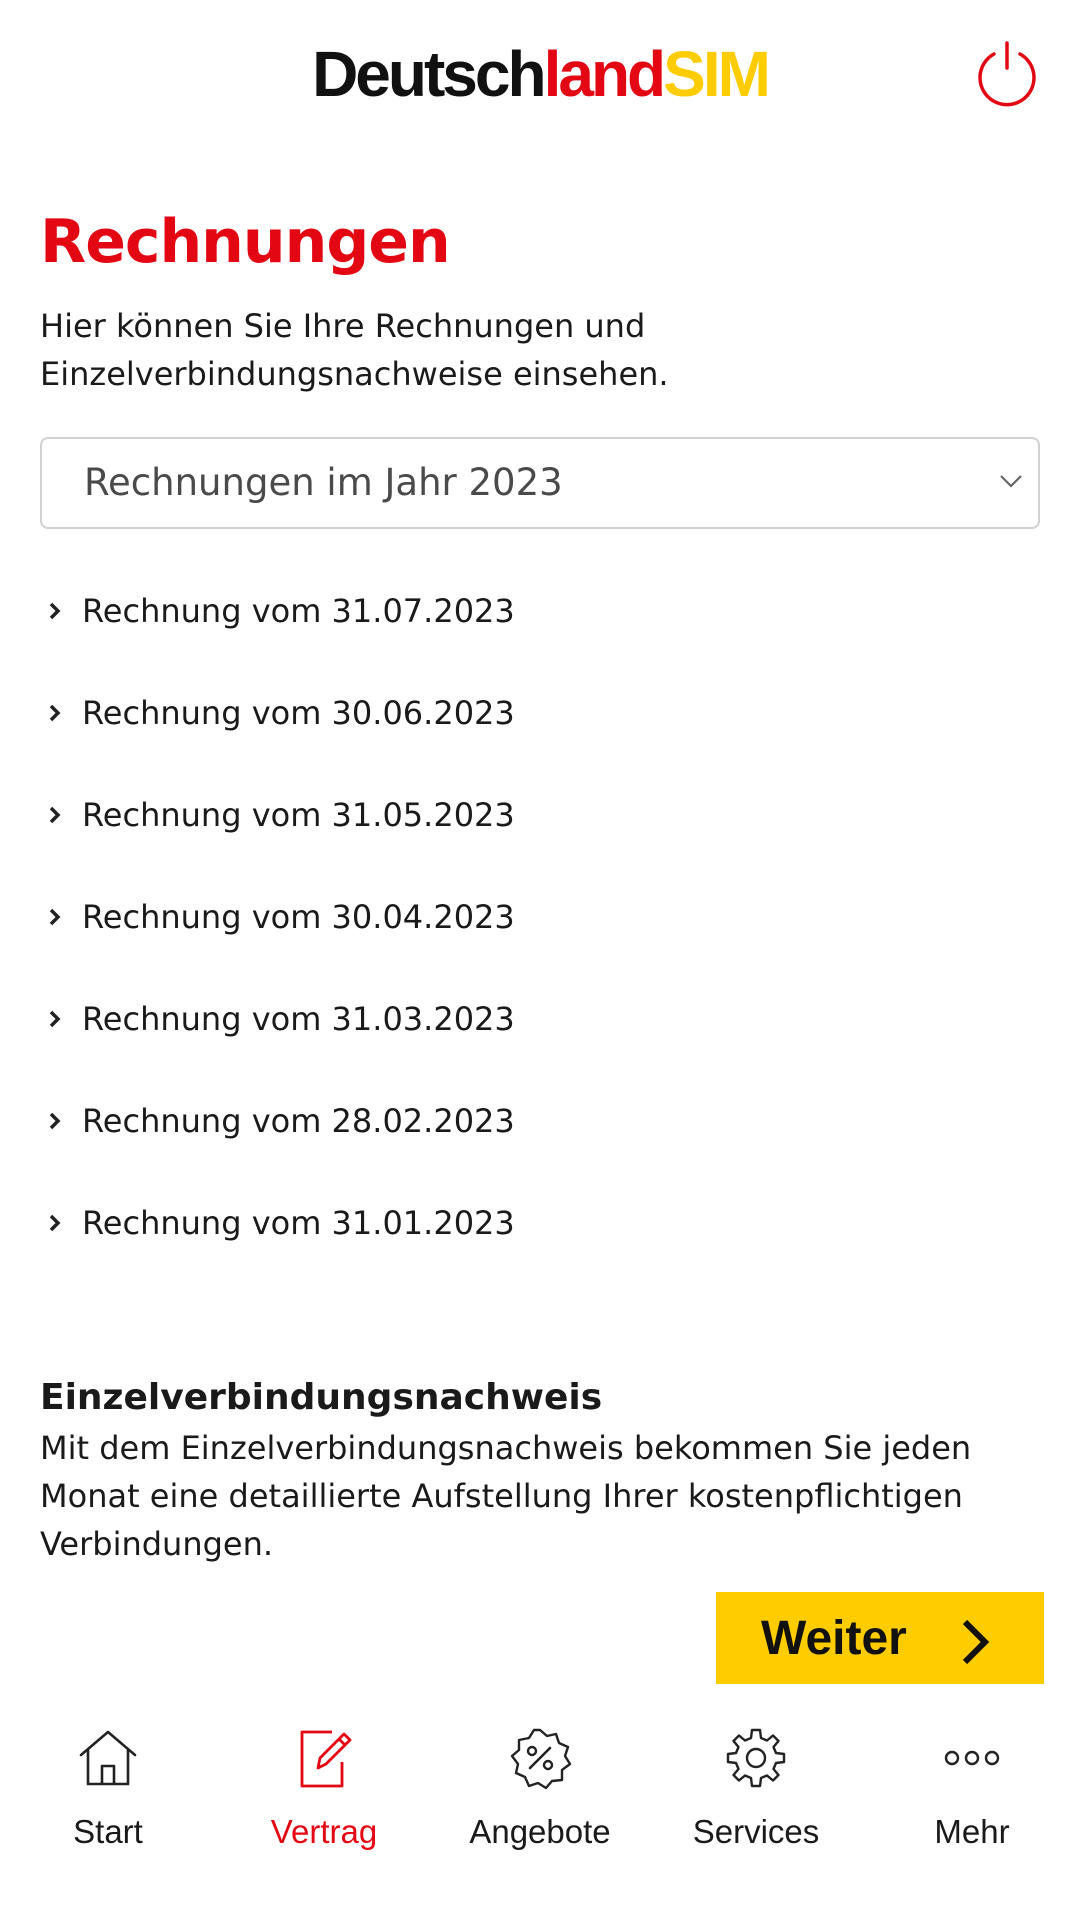 This screenshot has width=1080, height=1920. What do you see at coordinates (540, 713) in the screenshot?
I see `invoice-link-2: Rechnung vom 30.06.2023` at bounding box center [540, 713].